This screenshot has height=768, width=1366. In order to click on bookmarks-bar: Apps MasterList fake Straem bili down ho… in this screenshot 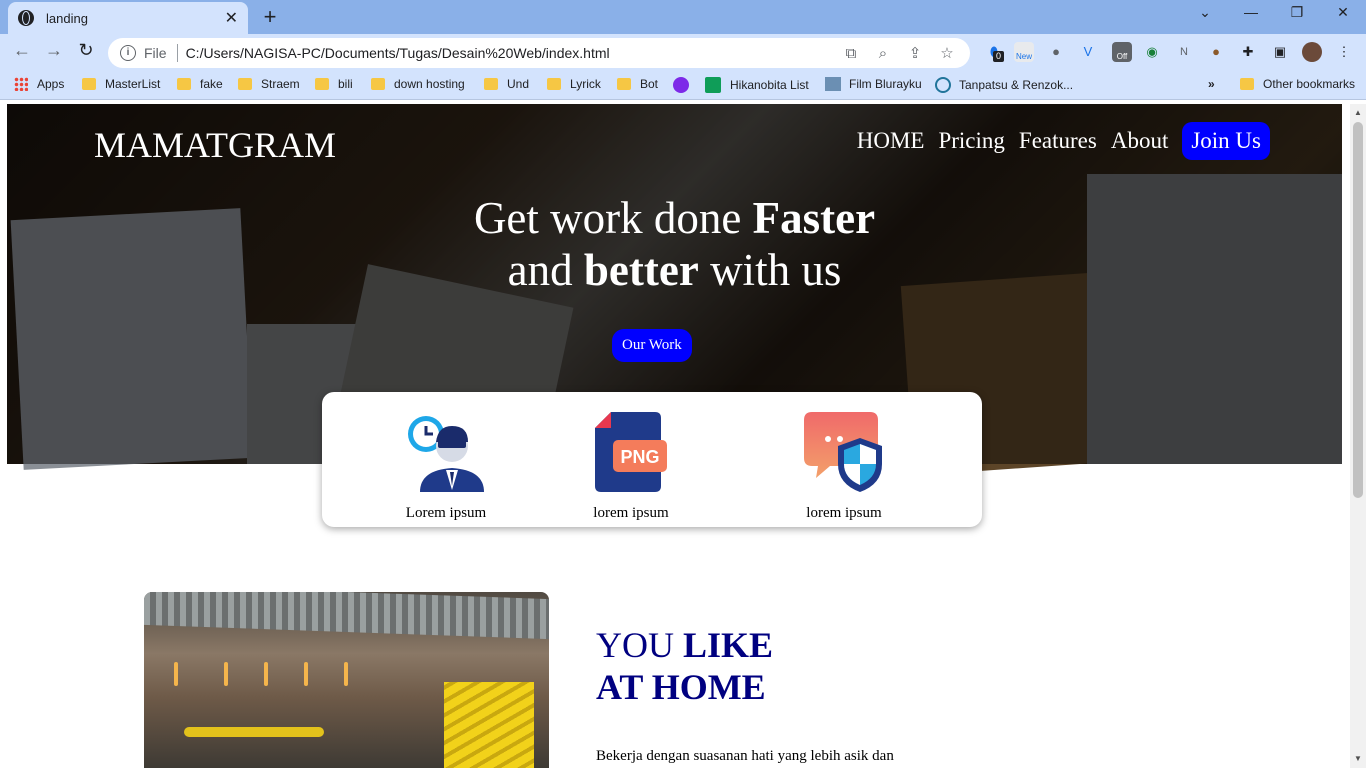, I will do `click(683, 85)`.